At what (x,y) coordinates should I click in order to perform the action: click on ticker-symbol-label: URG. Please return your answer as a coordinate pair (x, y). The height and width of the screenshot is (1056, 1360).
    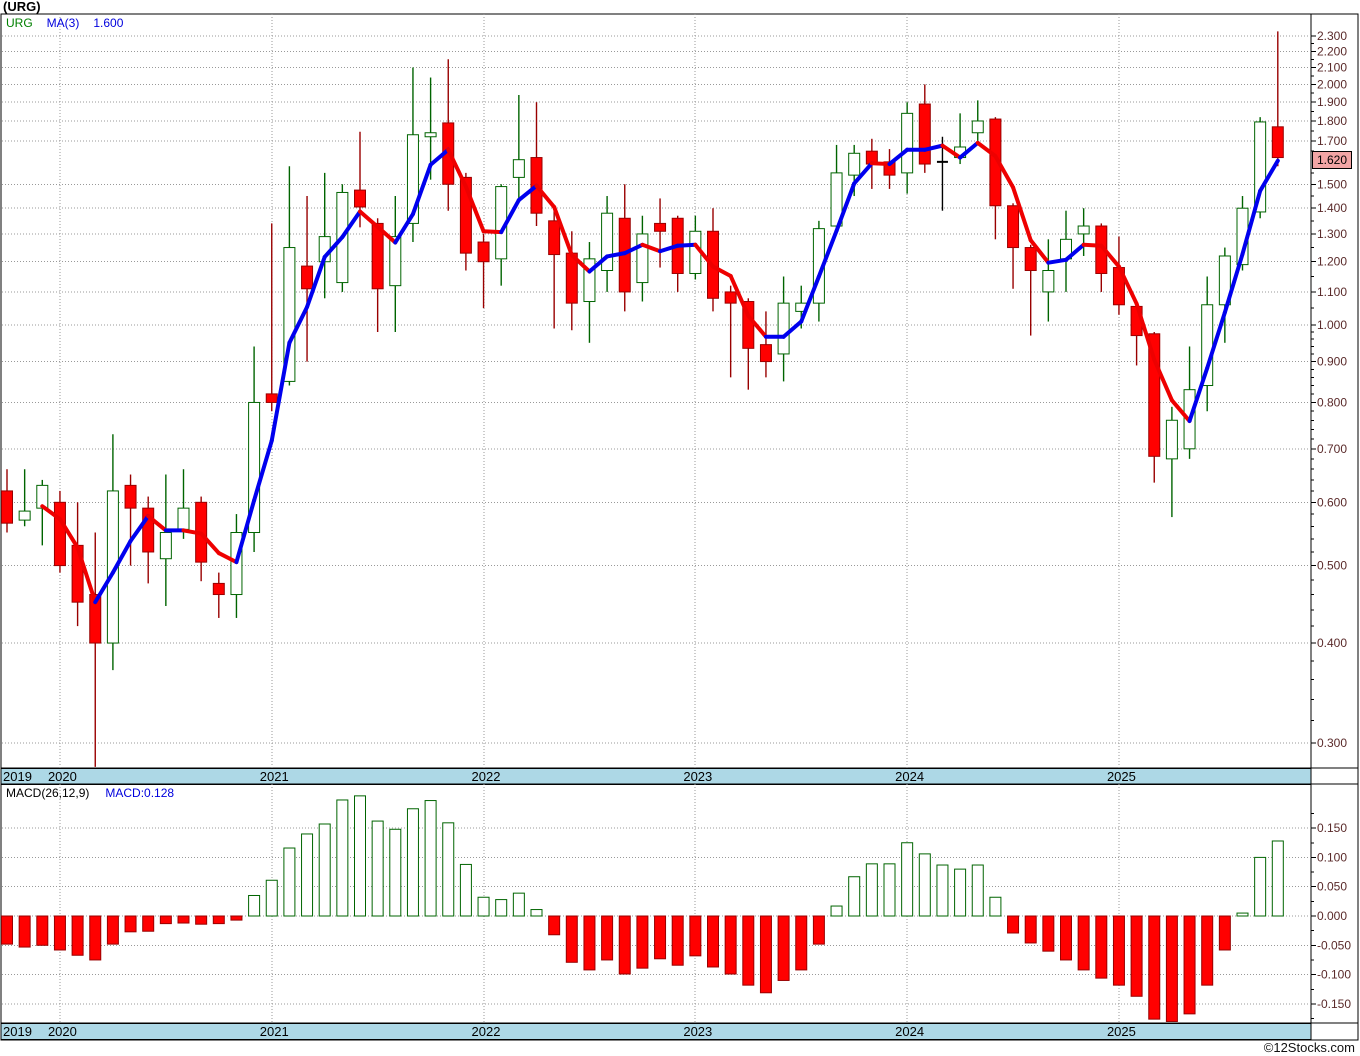
    Looking at the image, I should click on (19, 23).